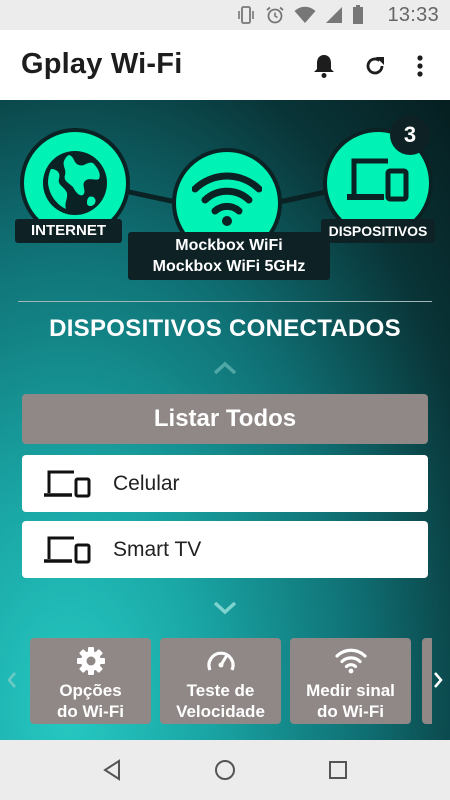  I want to click on devices-count-badge: 3, so click(410, 135).